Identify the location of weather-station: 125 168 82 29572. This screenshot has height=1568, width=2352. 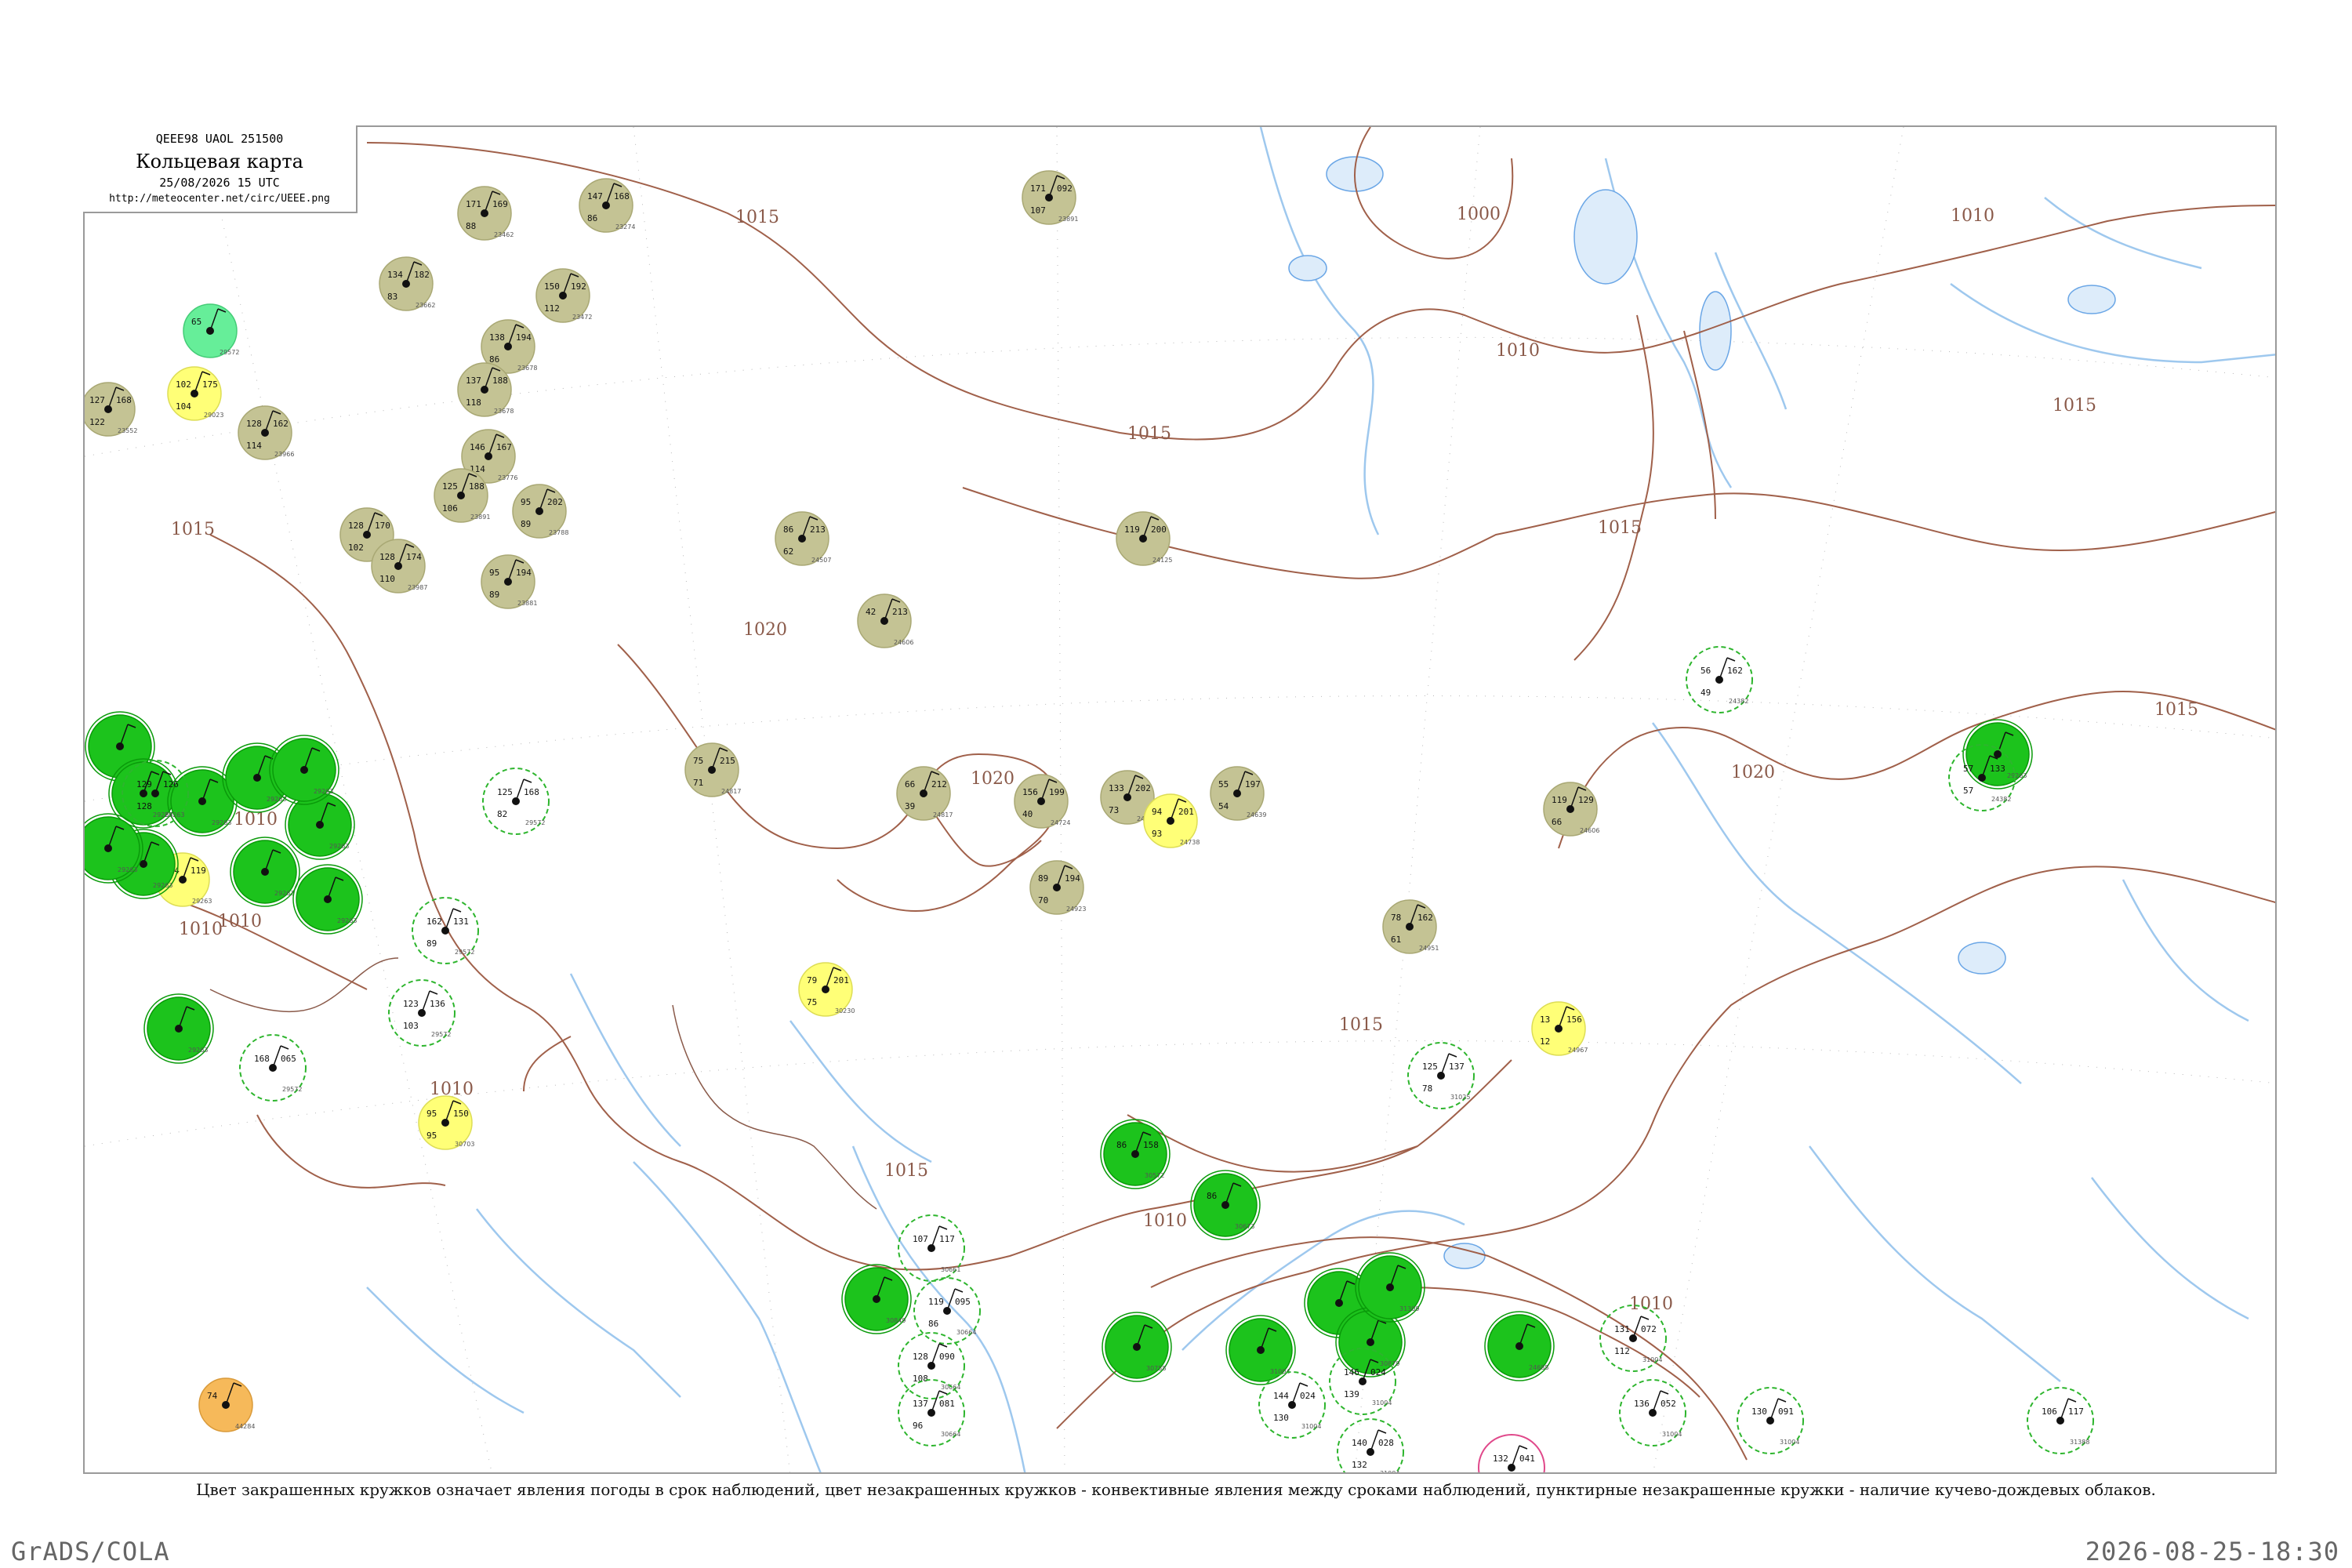
(516, 801).